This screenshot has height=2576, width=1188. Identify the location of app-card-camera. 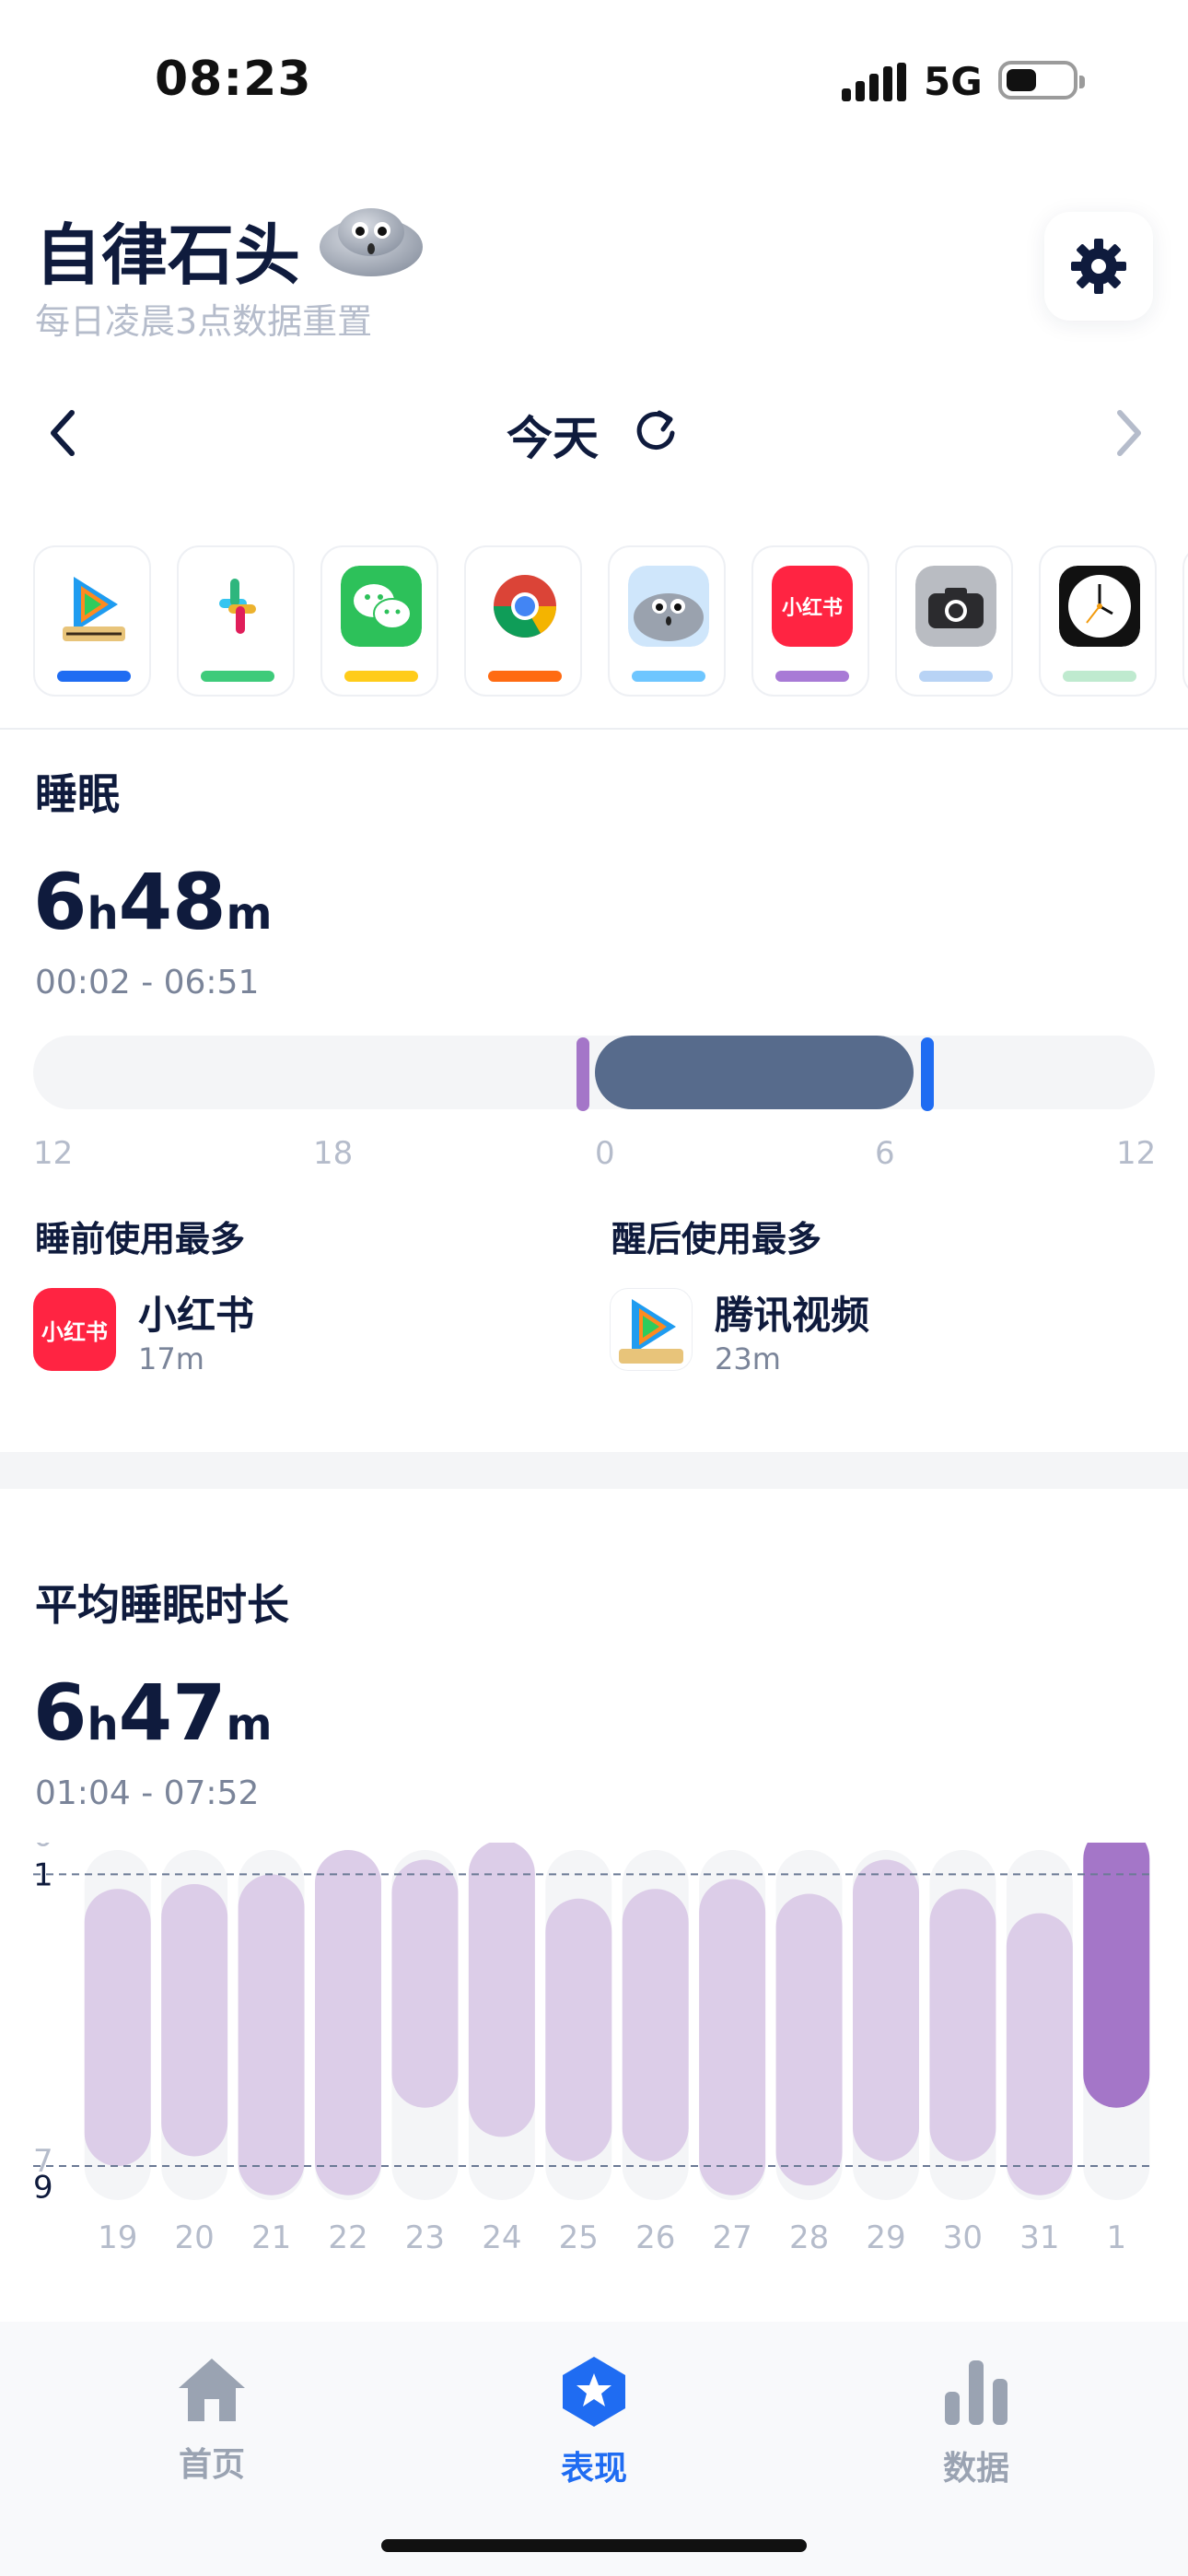
(954, 621).